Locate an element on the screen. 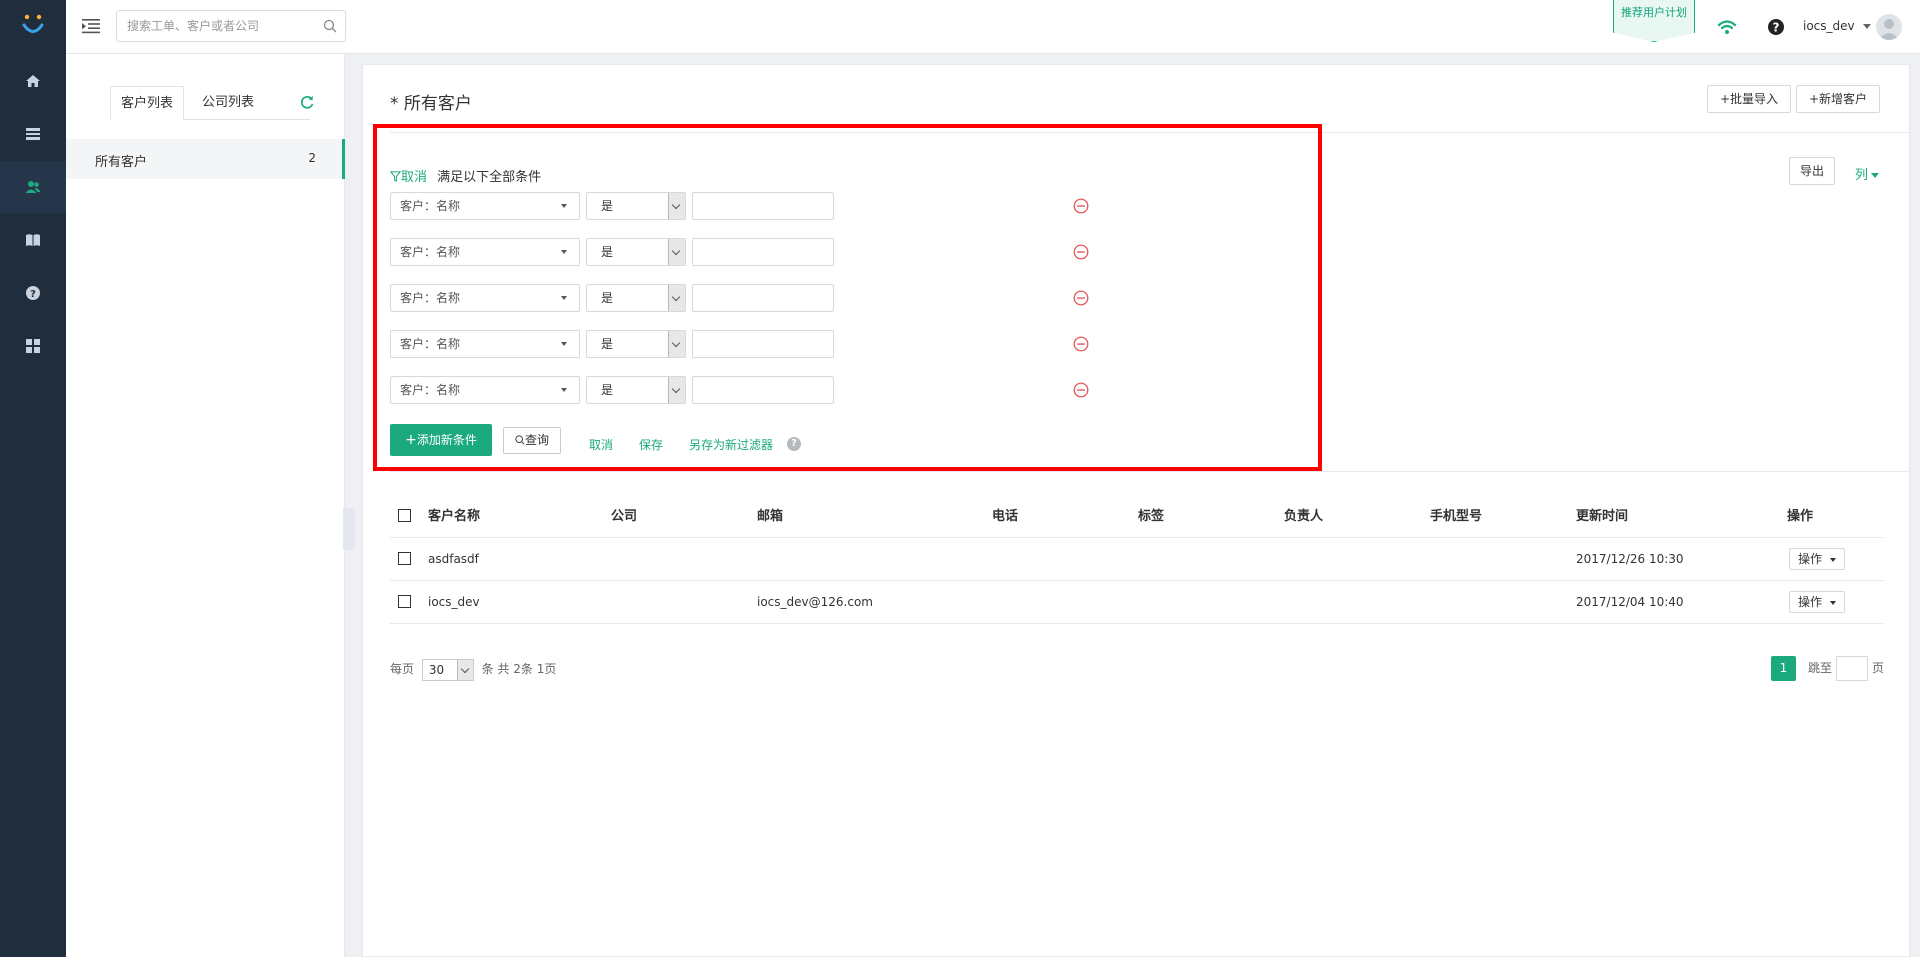 The image size is (1920, 957). sidebar-resize-handle is located at coordinates (349, 529).